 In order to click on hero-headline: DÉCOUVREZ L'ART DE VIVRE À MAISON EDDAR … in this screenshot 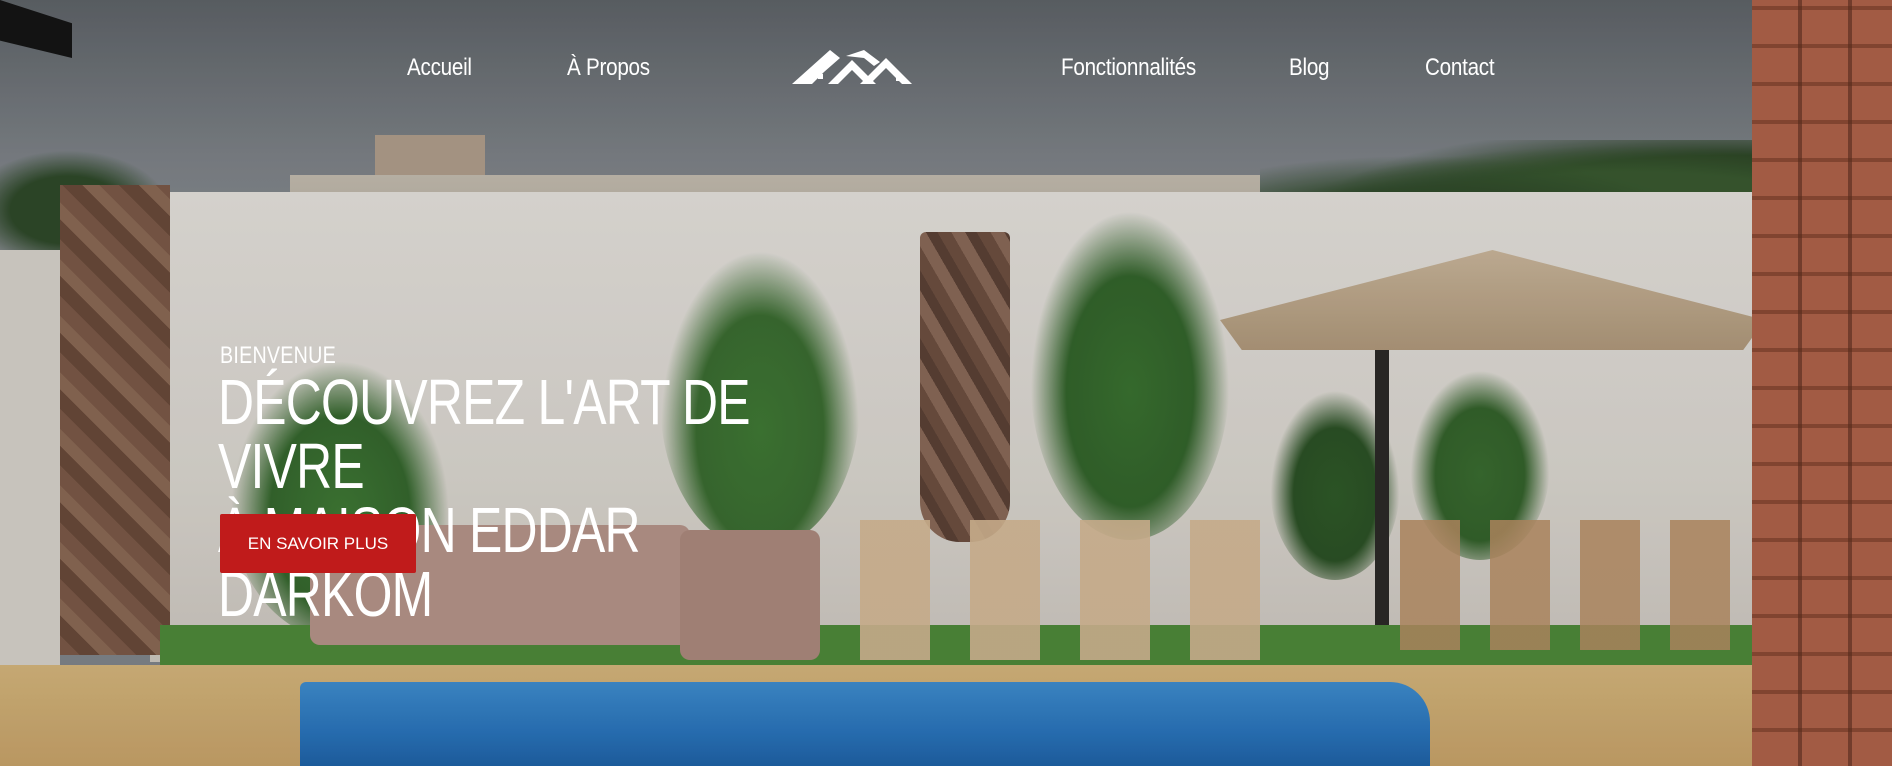, I will do `click(514, 498)`.